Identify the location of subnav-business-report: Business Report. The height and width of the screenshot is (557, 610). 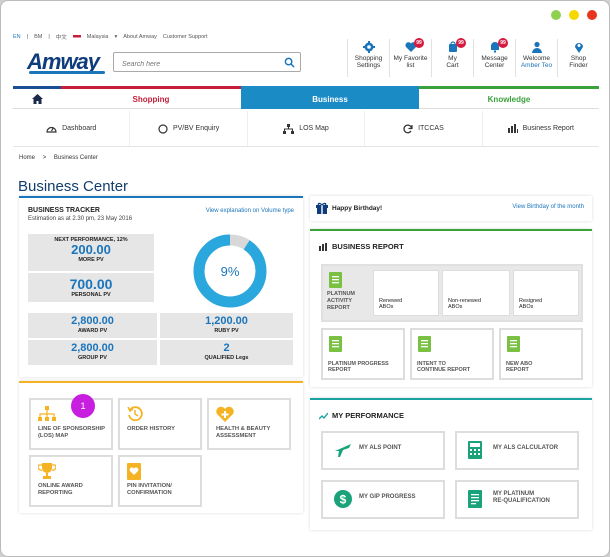
(541, 128).